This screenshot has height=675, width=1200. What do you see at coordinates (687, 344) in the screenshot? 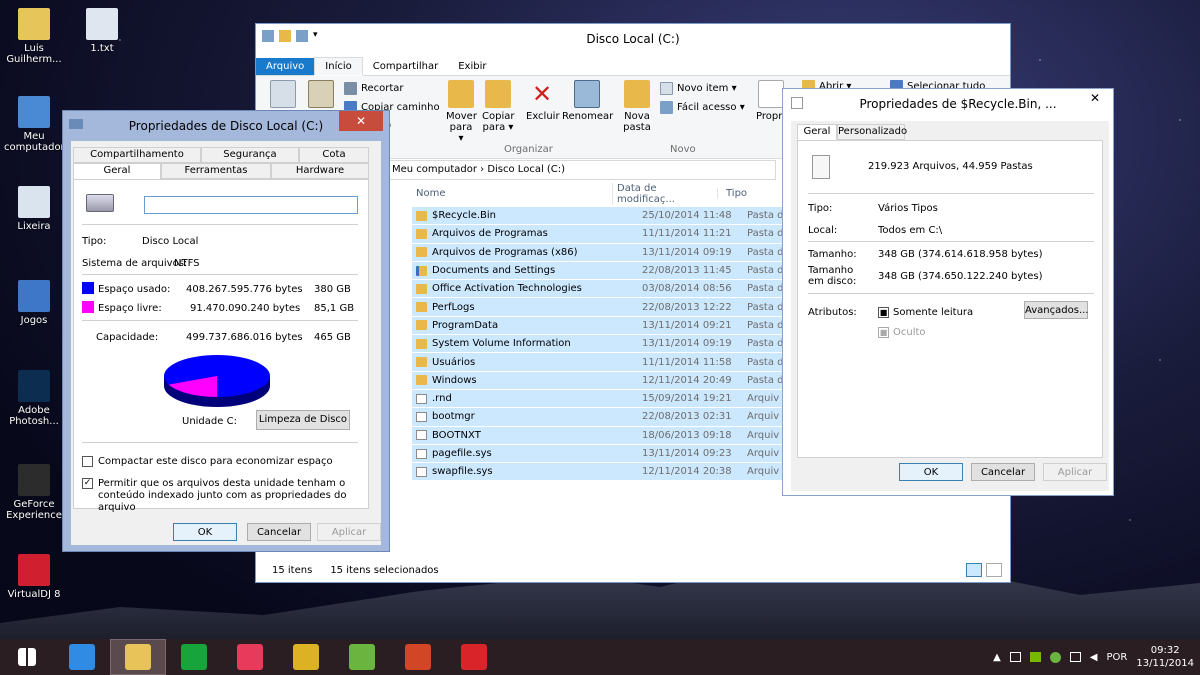
I see `file-date: 13/11/2014 09:19` at bounding box center [687, 344].